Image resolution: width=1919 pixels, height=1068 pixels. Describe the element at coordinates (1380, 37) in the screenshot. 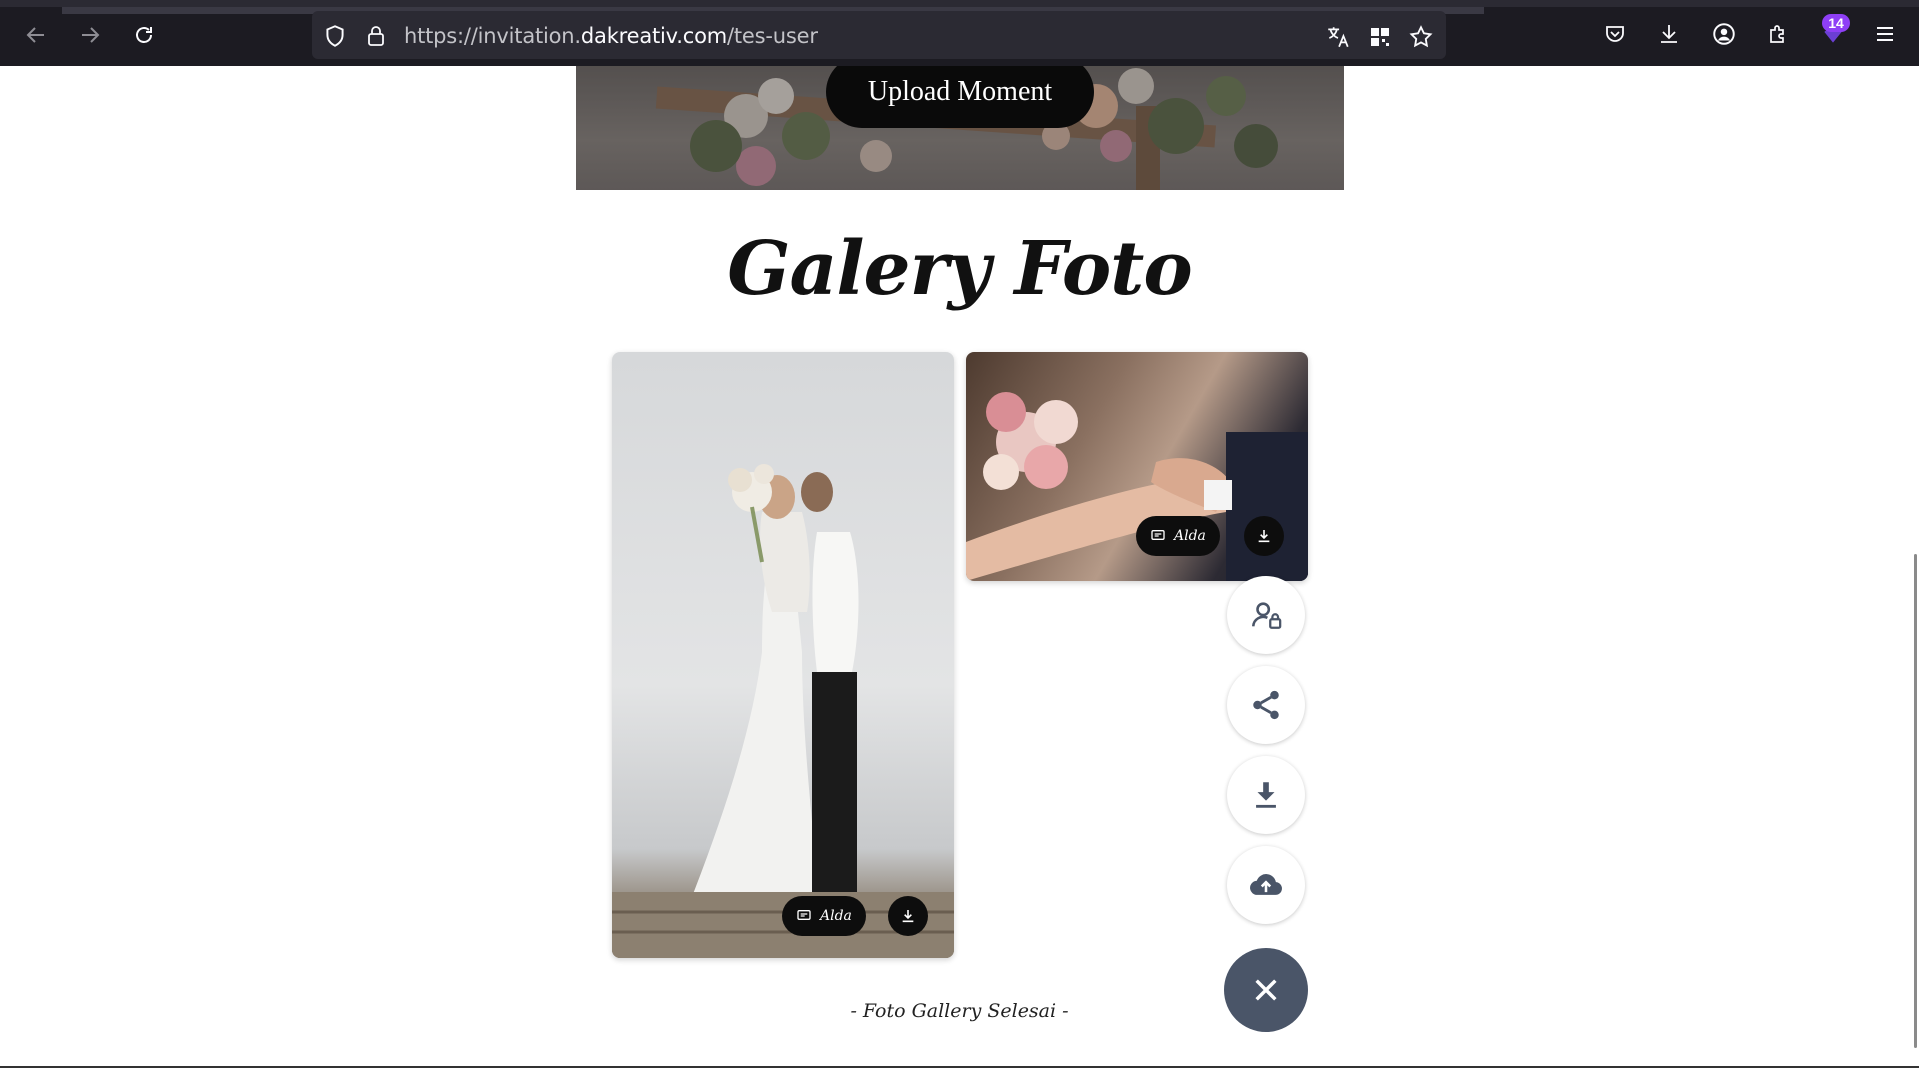

I see `qr-code-icon` at that location.